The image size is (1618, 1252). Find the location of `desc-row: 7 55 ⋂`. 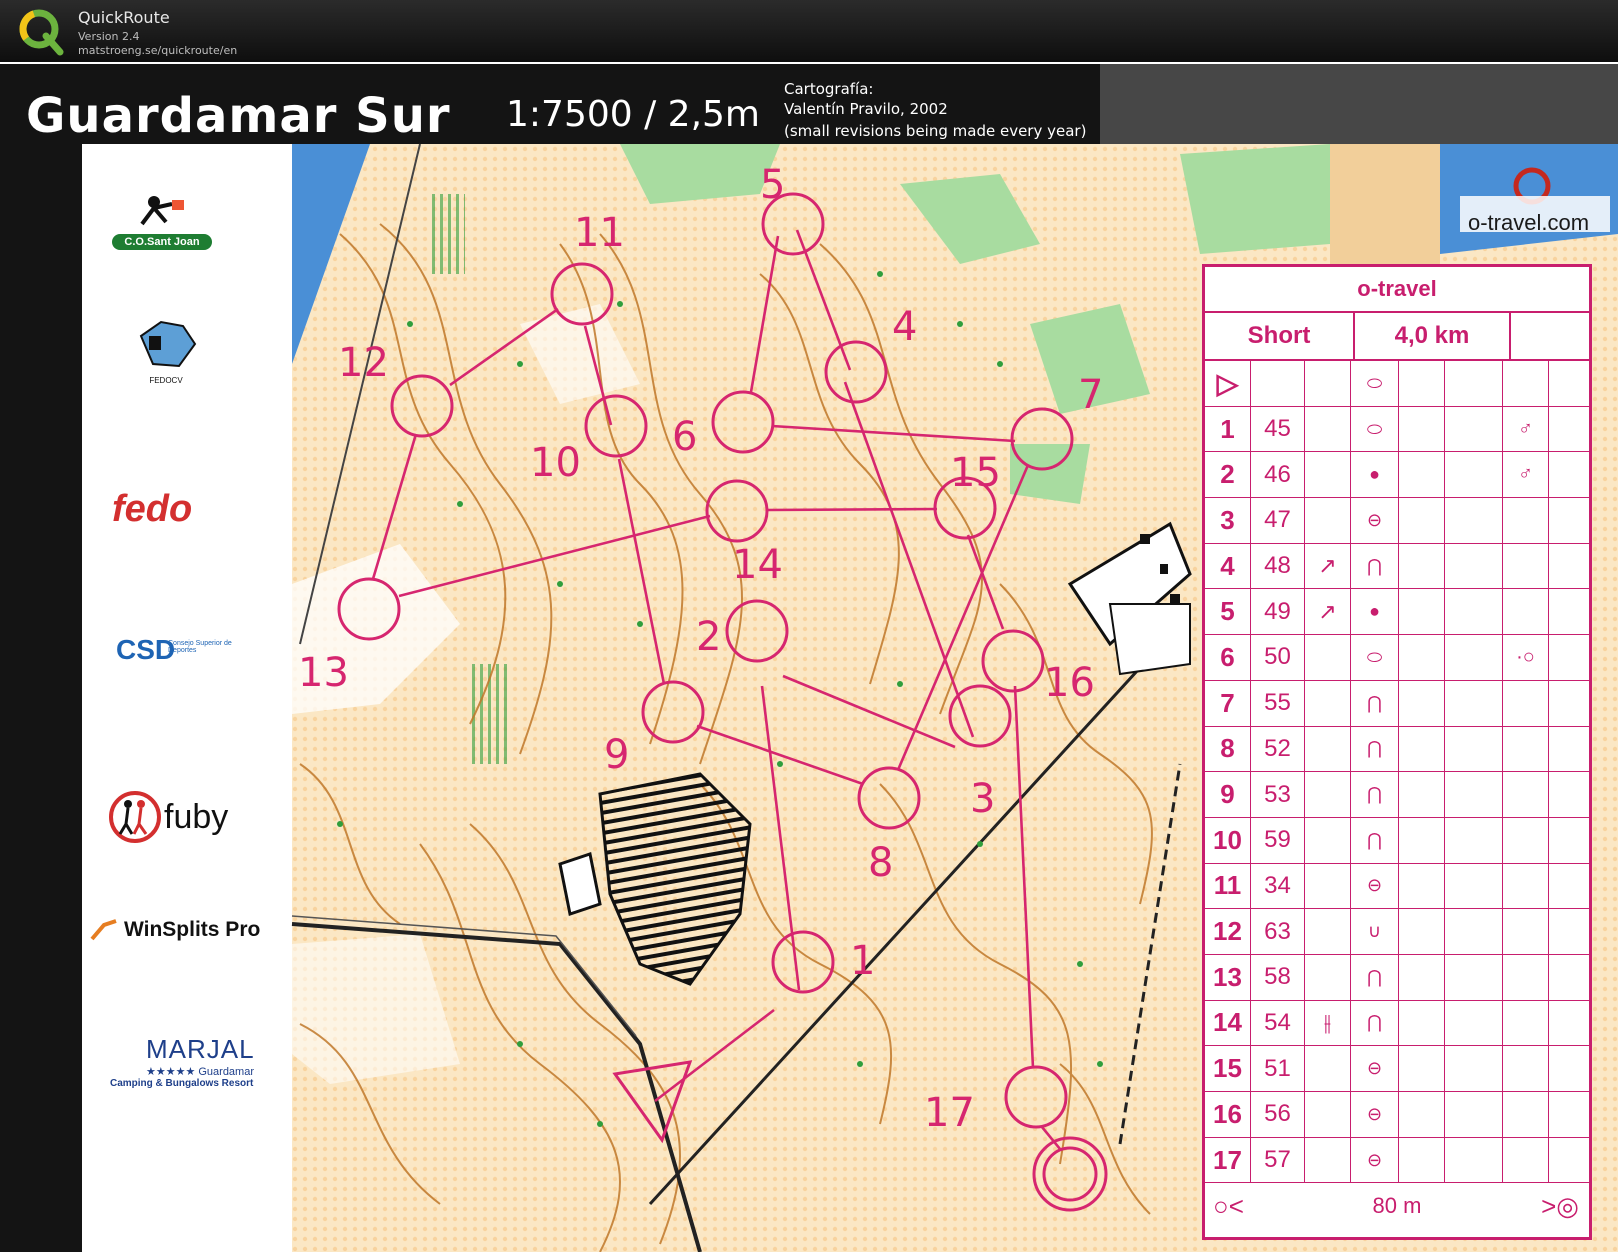

desc-row: 7 55 ⋂ is located at coordinates (1397, 703).